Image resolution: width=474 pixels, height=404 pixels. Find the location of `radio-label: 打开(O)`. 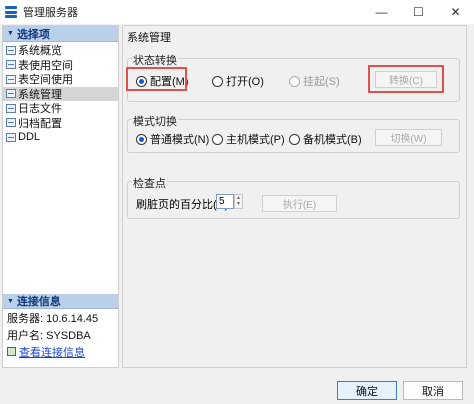

radio-label: 打开(O) is located at coordinates (245, 82).